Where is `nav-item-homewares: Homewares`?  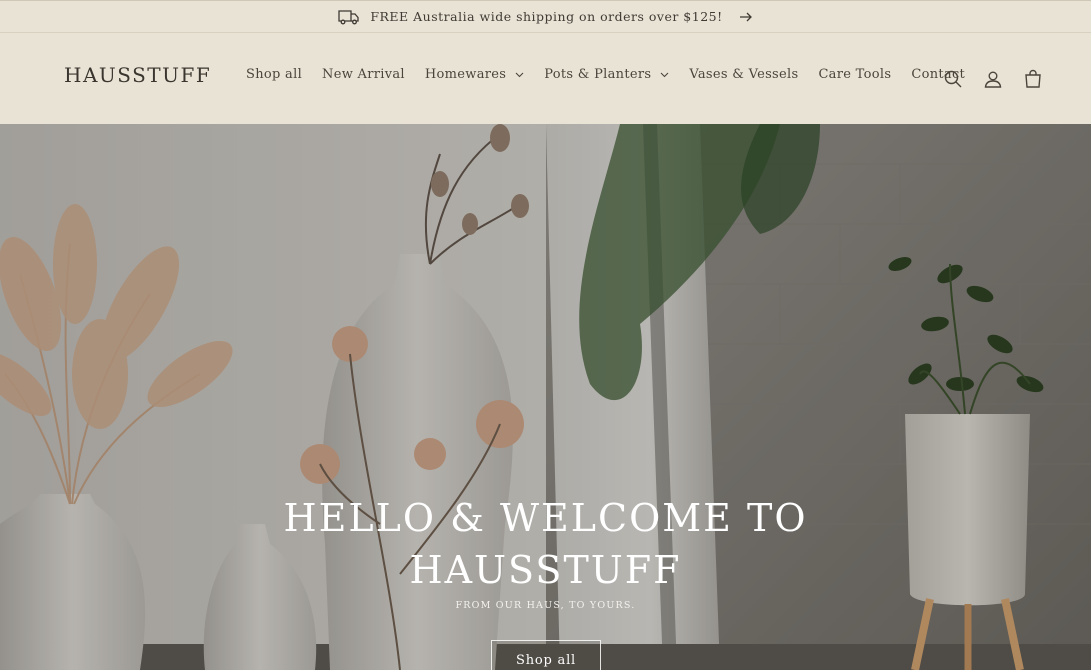 nav-item-homewares: Homewares is located at coordinates (474, 74).